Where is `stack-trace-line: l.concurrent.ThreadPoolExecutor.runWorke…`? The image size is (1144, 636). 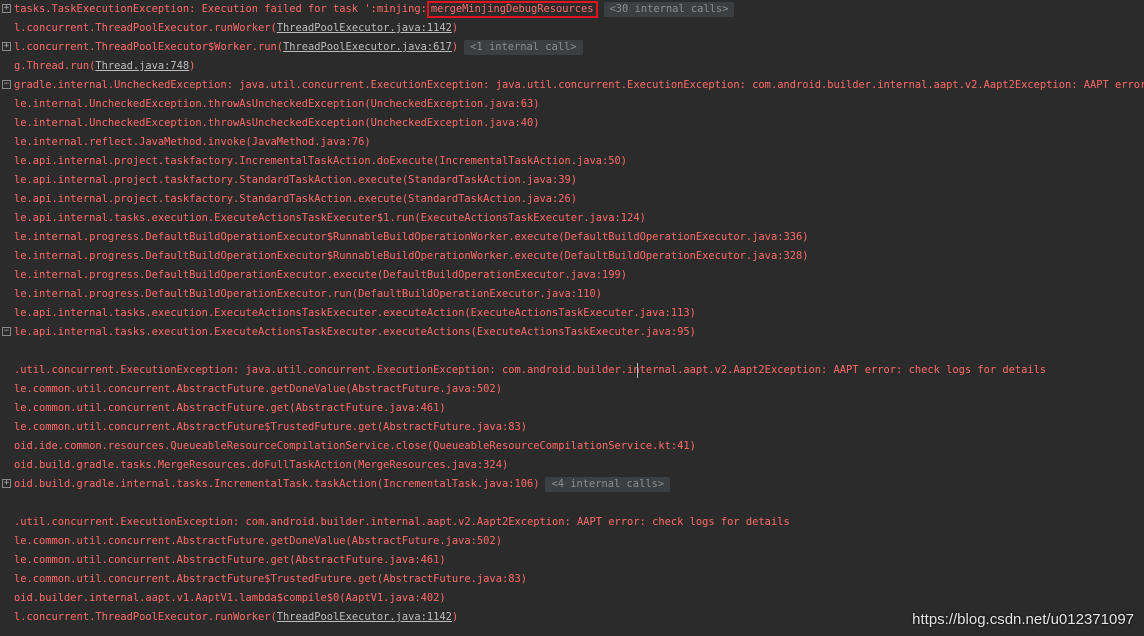
stack-trace-line: l.concurrent.ThreadPoolExecutor.runWorke… is located at coordinates (572, 28).